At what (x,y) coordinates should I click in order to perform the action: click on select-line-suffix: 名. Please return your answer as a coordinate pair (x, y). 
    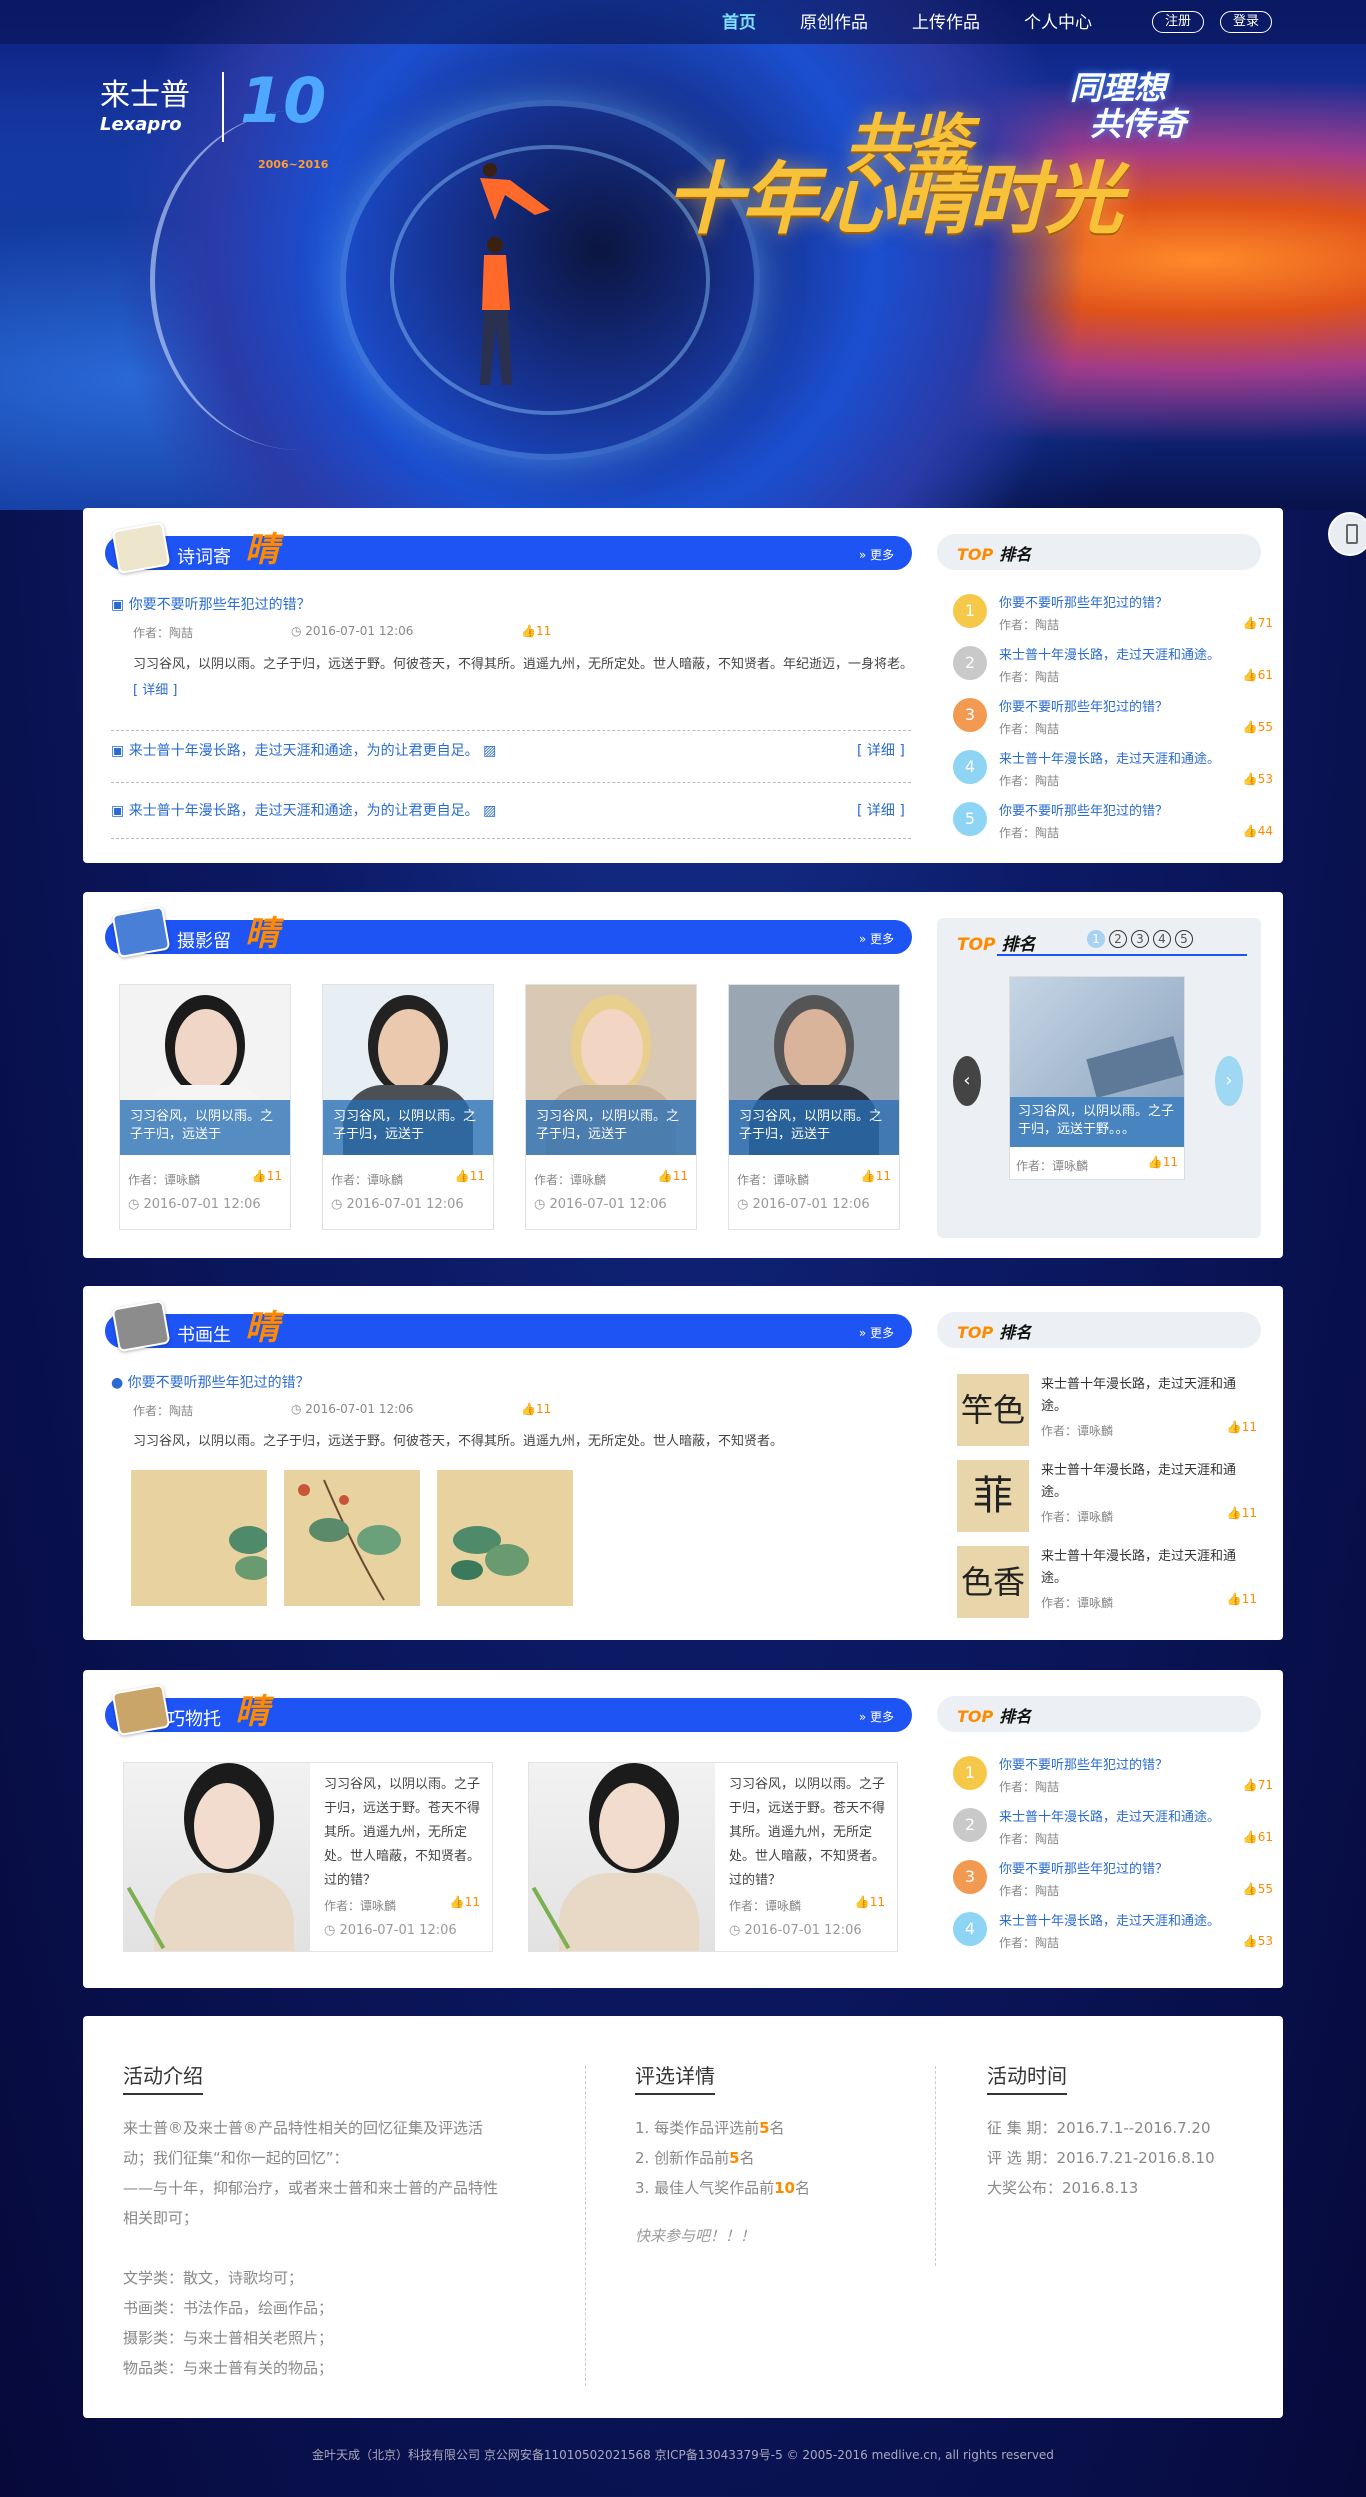
    Looking at the image, I should click on (777, 2128).